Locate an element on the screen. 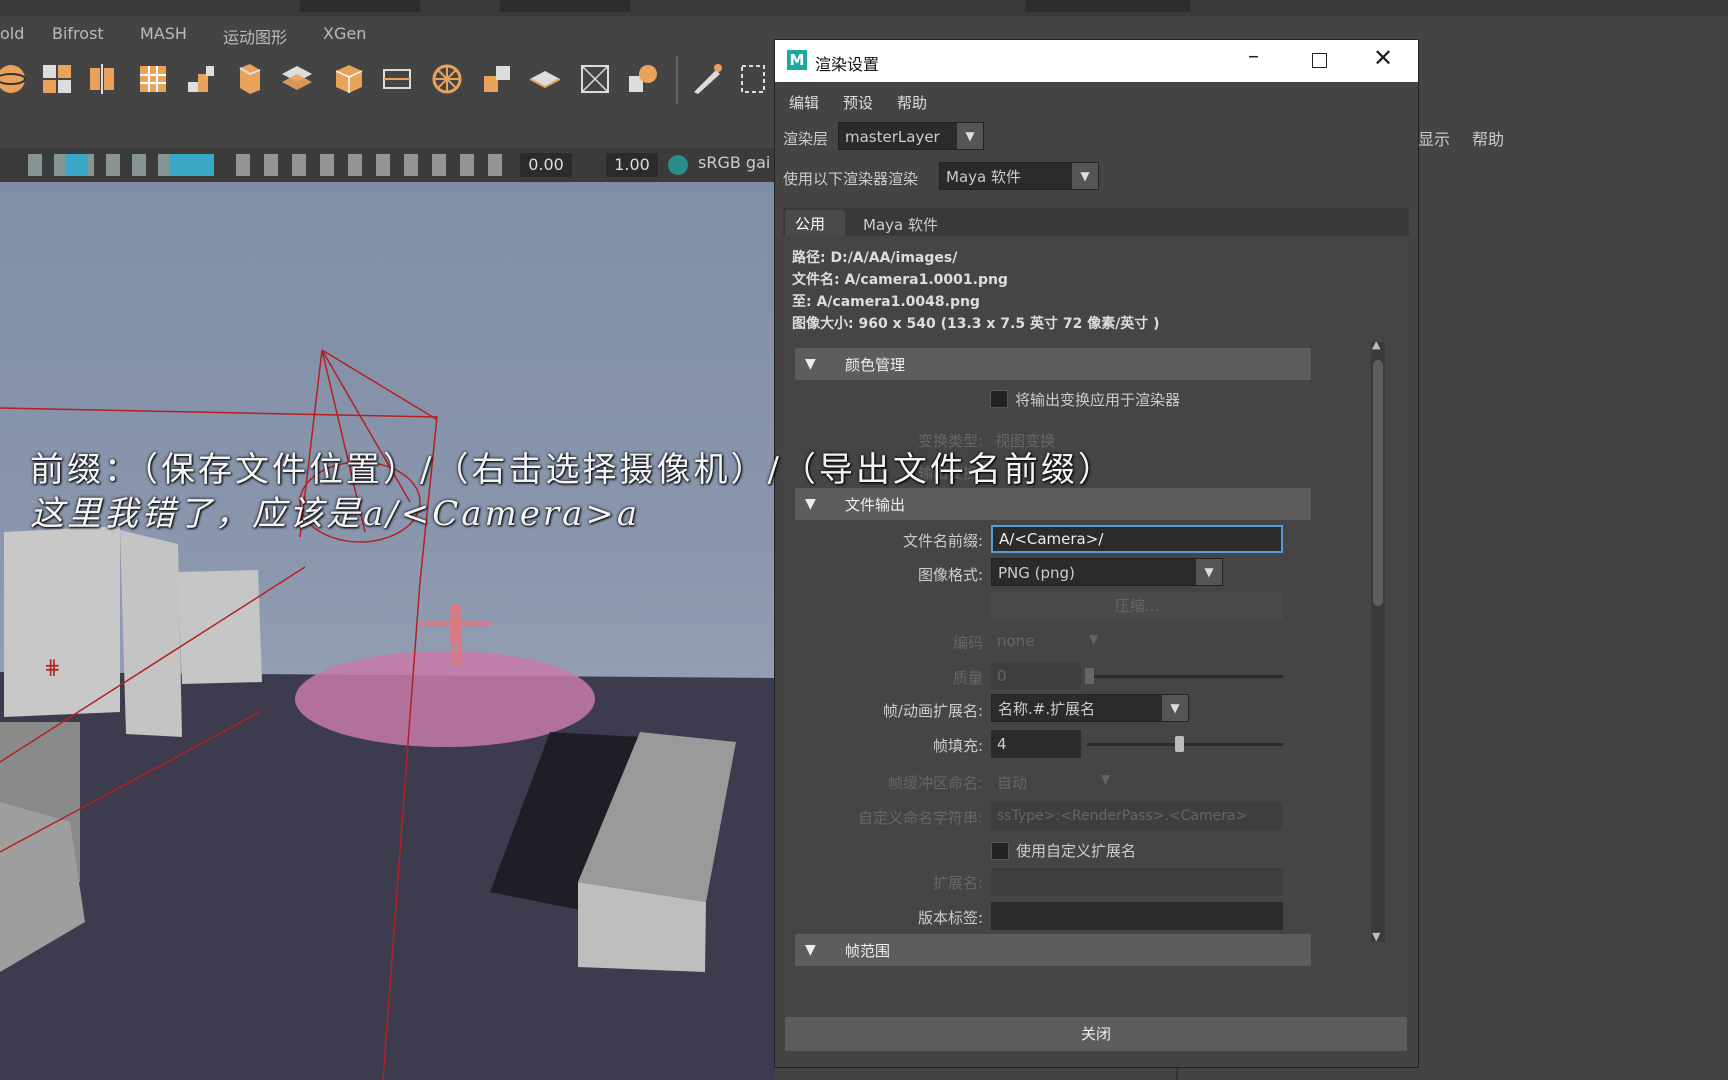 This screenshot has width=1728, height=1080. dialog-titlebar: M 渲染设置 – ✕ is located at coordinates (1096, 61).